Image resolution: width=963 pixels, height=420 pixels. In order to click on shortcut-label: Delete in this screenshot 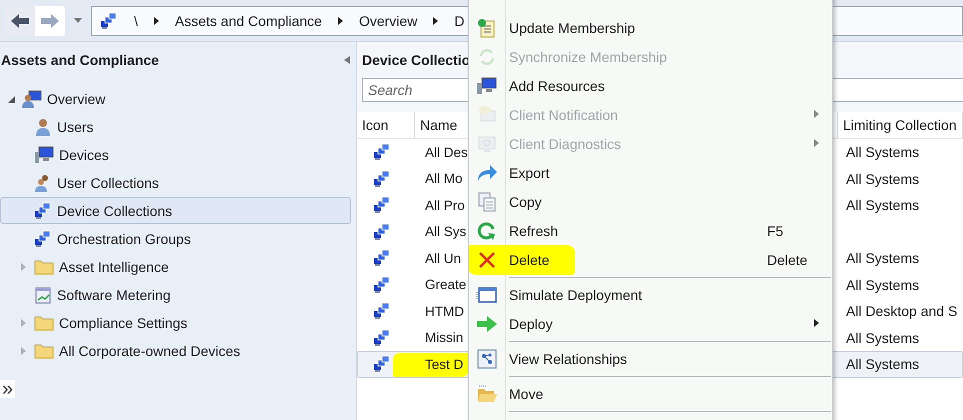, I will do `click(787, 260)`.